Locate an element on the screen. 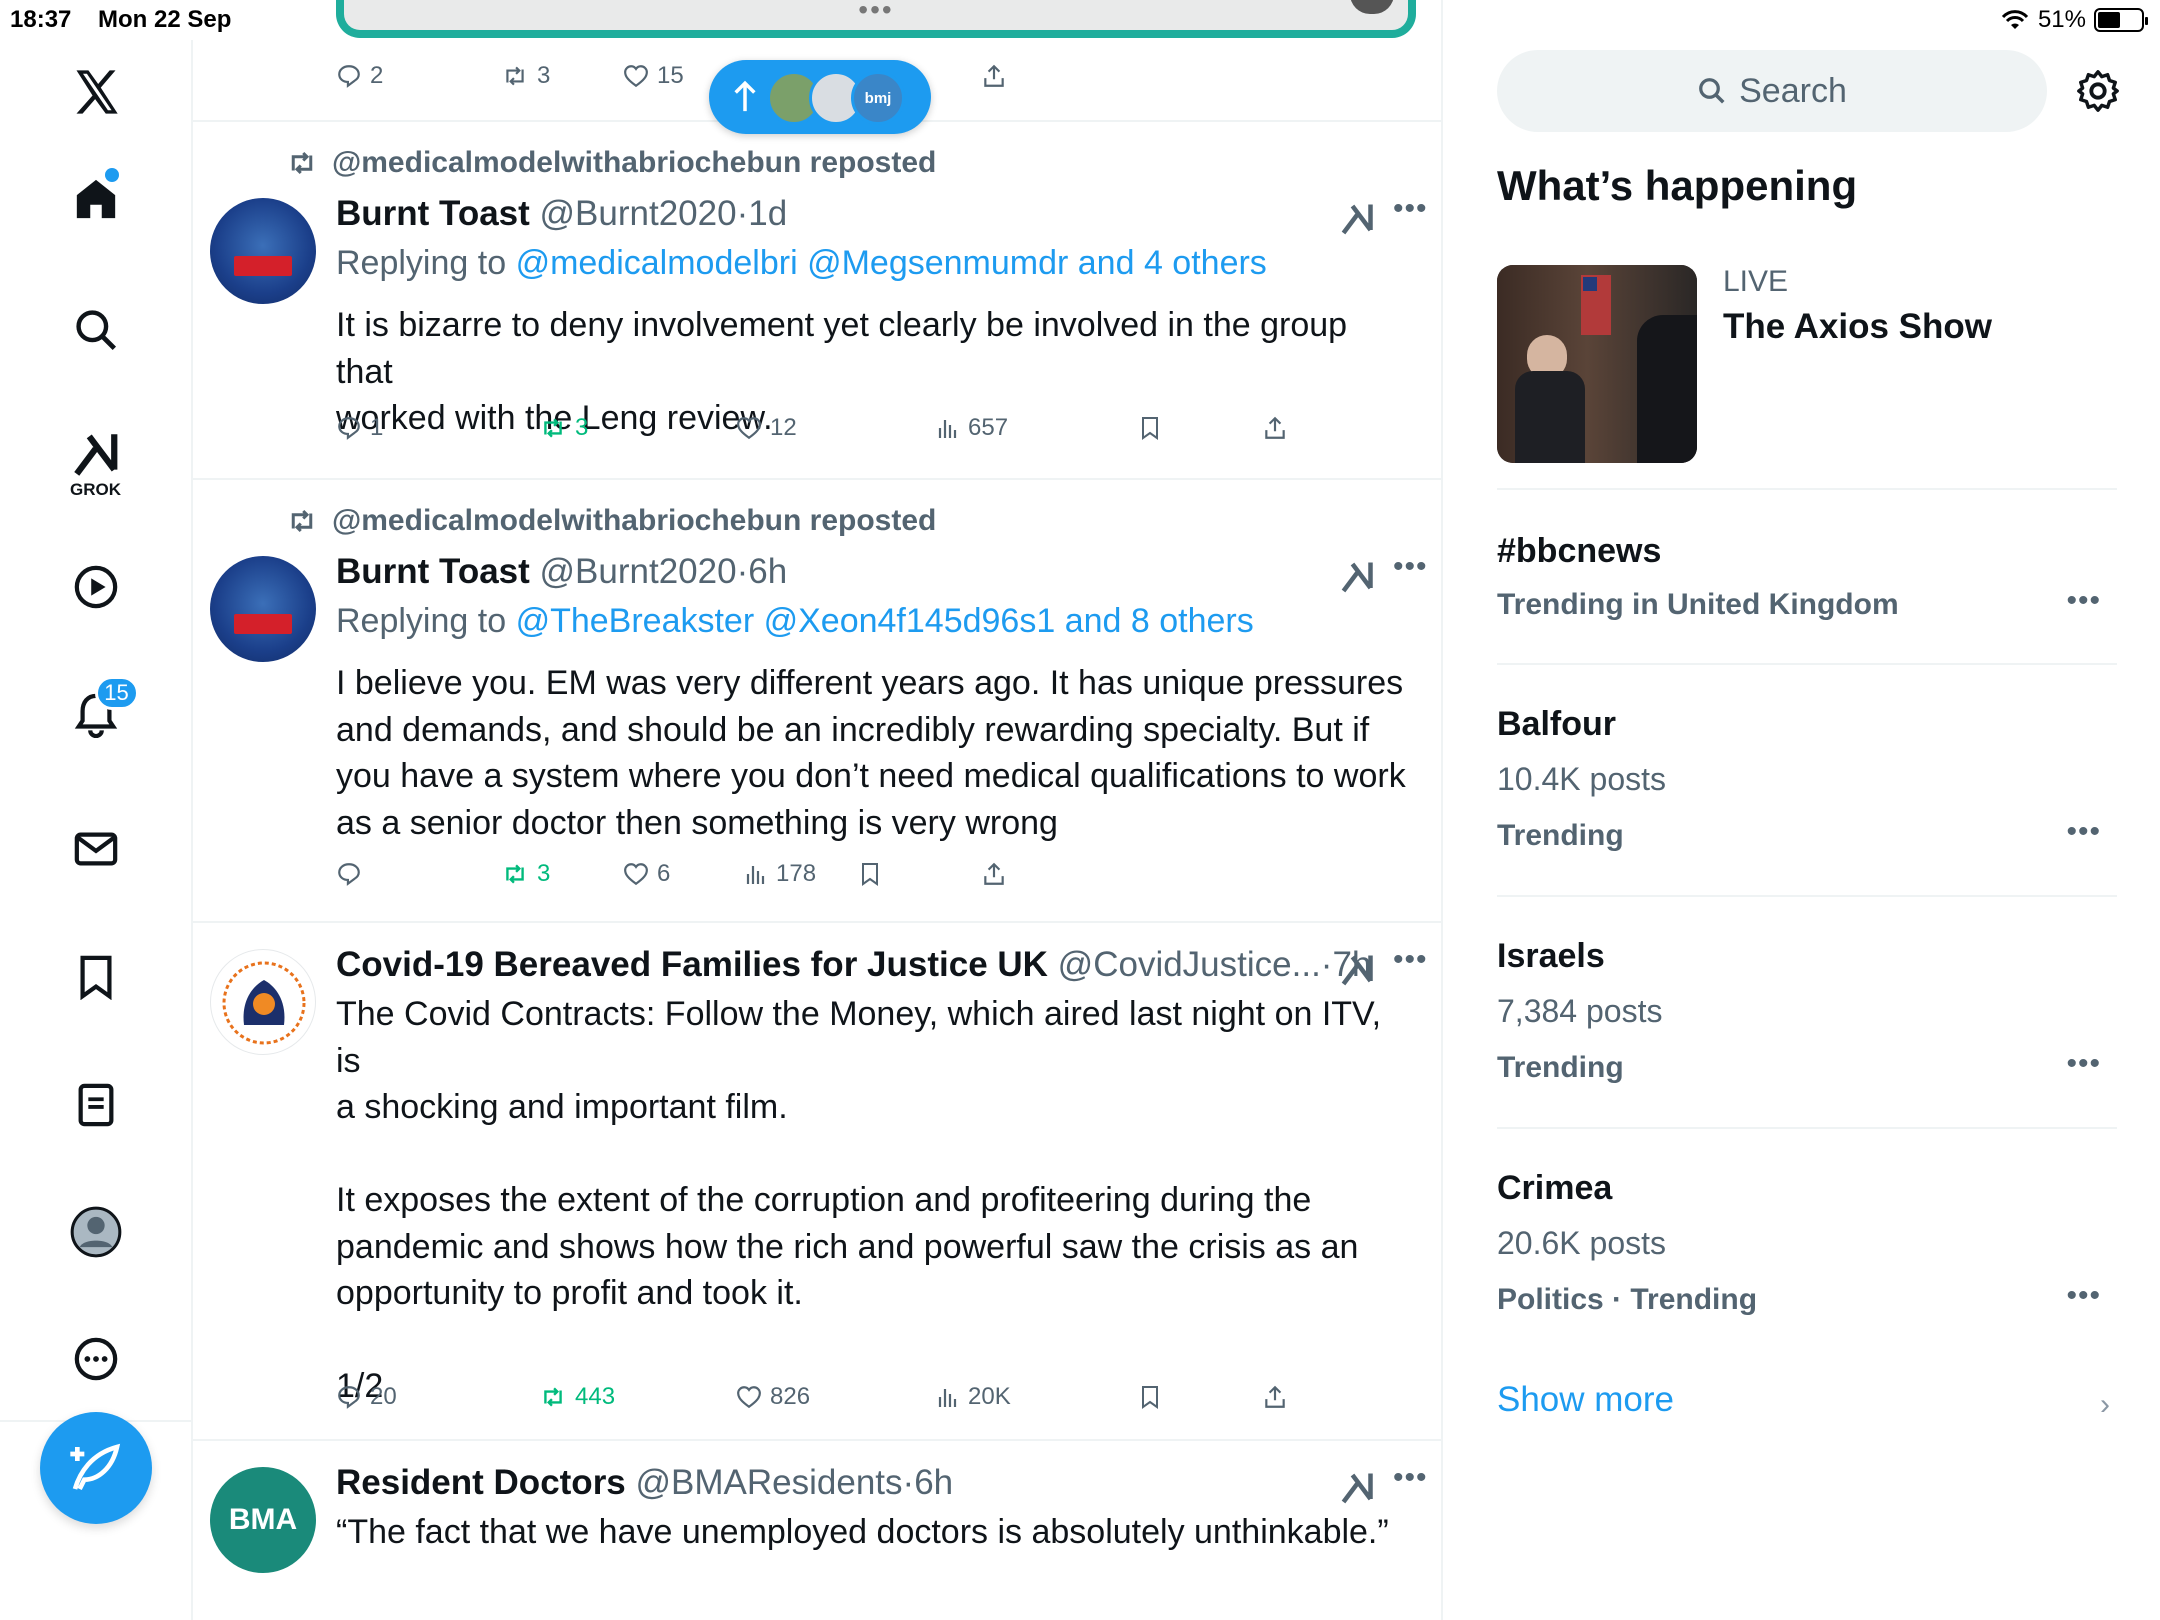 This screenshot has width=2160, height=1620. like-button: 12 is located at coordinates (766, 428).